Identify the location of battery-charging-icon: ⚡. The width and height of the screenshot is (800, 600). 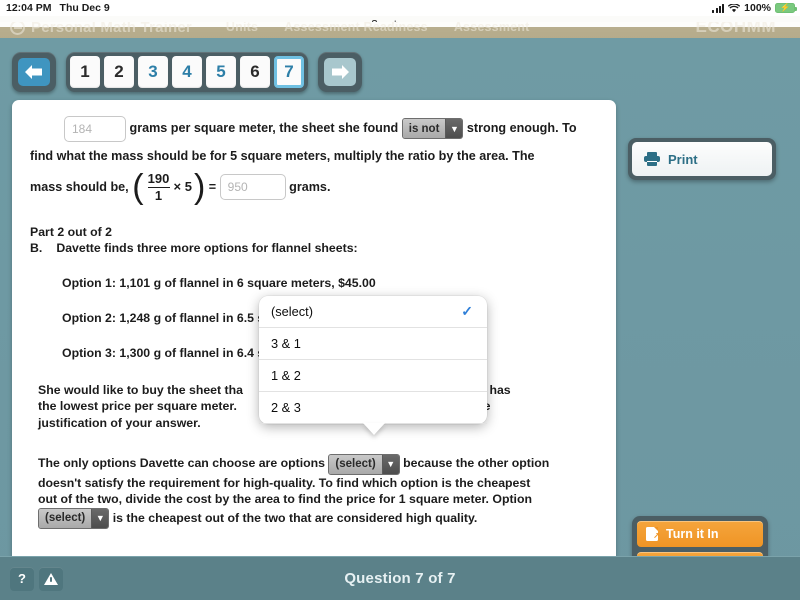
(786, 8).